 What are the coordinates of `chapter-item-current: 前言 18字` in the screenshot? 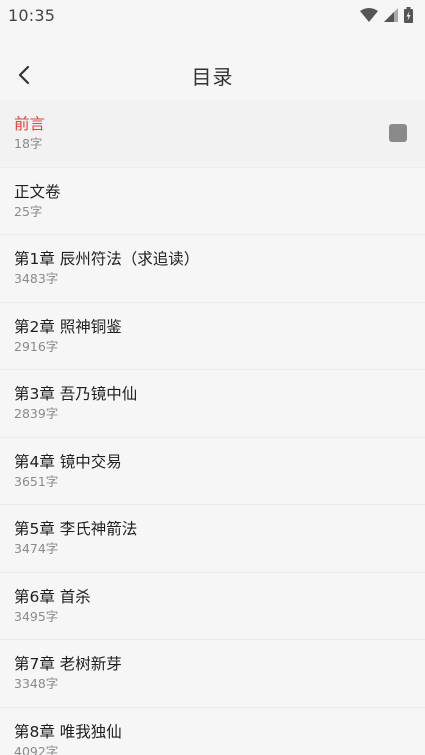 It's located at (212, 134).